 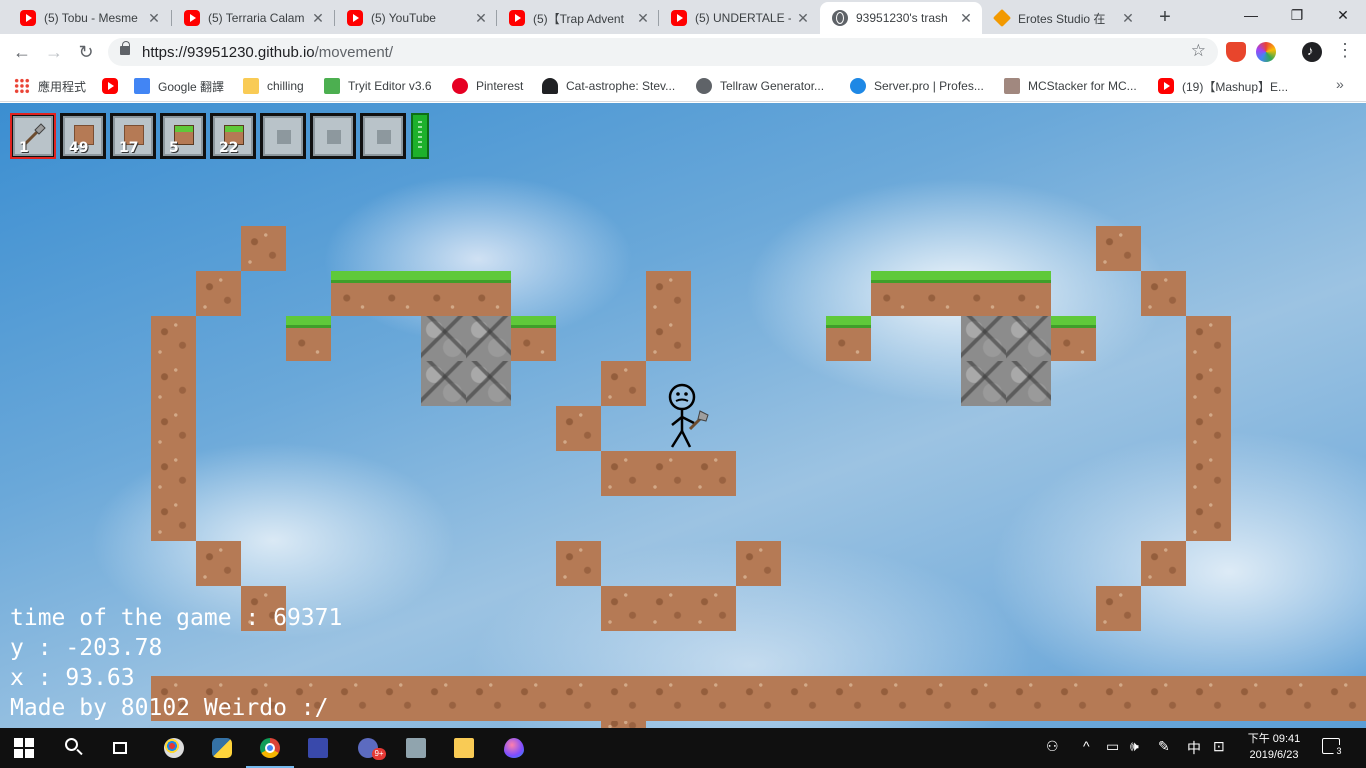 I want to click on bookmark-star-icon: ☆, so click(x=1198, y=51).